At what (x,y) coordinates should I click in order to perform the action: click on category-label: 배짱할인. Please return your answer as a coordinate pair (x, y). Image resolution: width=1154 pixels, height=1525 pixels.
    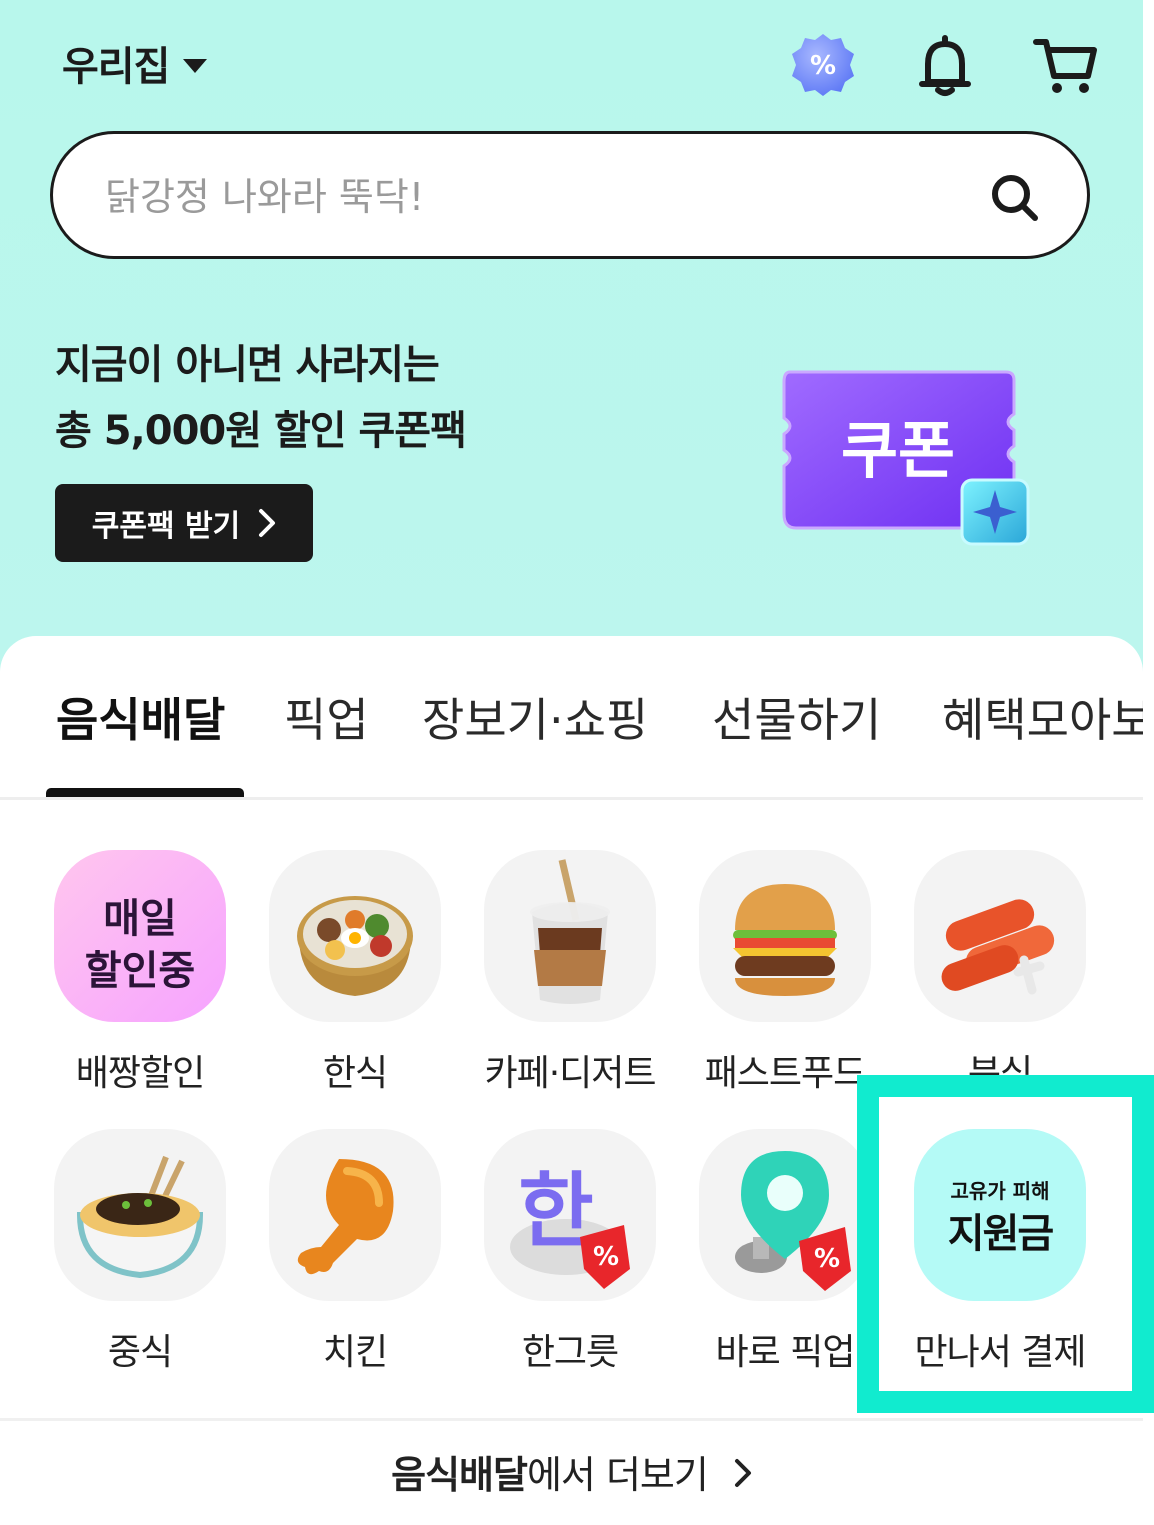
    Looking at the image, I should click on (140, 1073).